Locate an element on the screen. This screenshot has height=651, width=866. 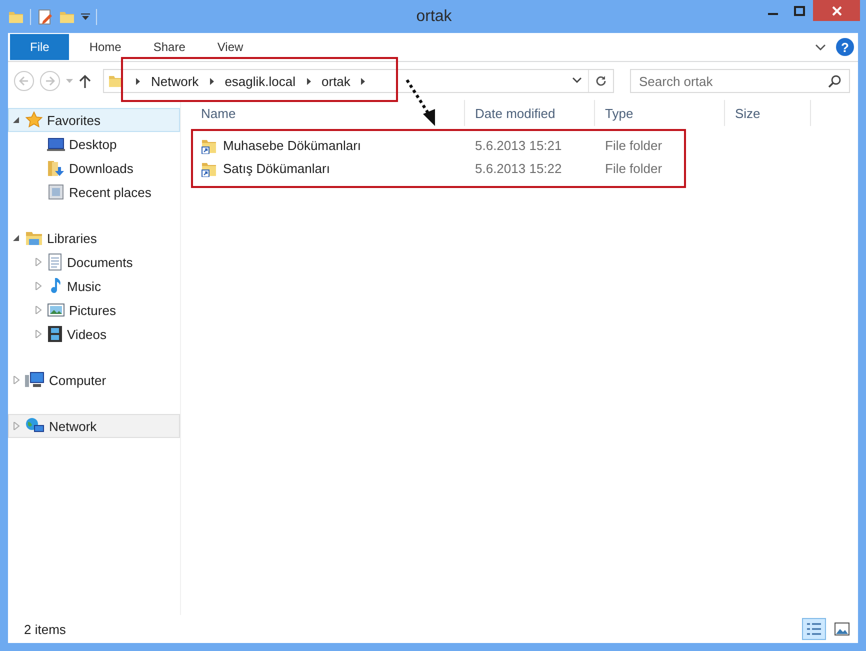
help-button: ? is located at coordinates (845, 47).